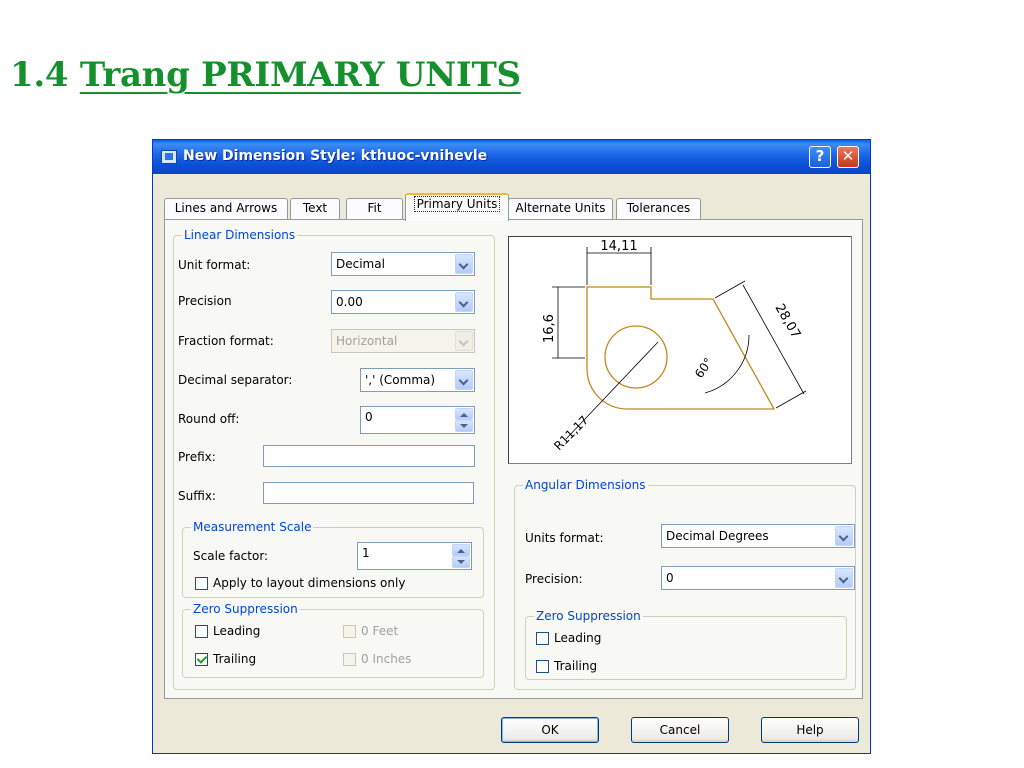 The image size is (1024, 768). What do you see at coordinates (226, 208) in the screenshot?
I see `tab-lines-and-arrows: Lines and Arrows` at bounding box center [226, 208].